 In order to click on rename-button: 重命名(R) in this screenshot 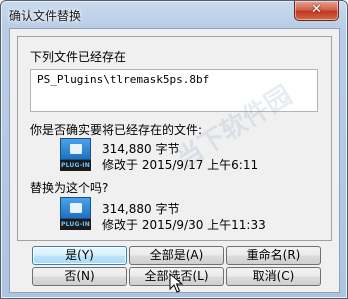, I will do `click(273, 255)`.